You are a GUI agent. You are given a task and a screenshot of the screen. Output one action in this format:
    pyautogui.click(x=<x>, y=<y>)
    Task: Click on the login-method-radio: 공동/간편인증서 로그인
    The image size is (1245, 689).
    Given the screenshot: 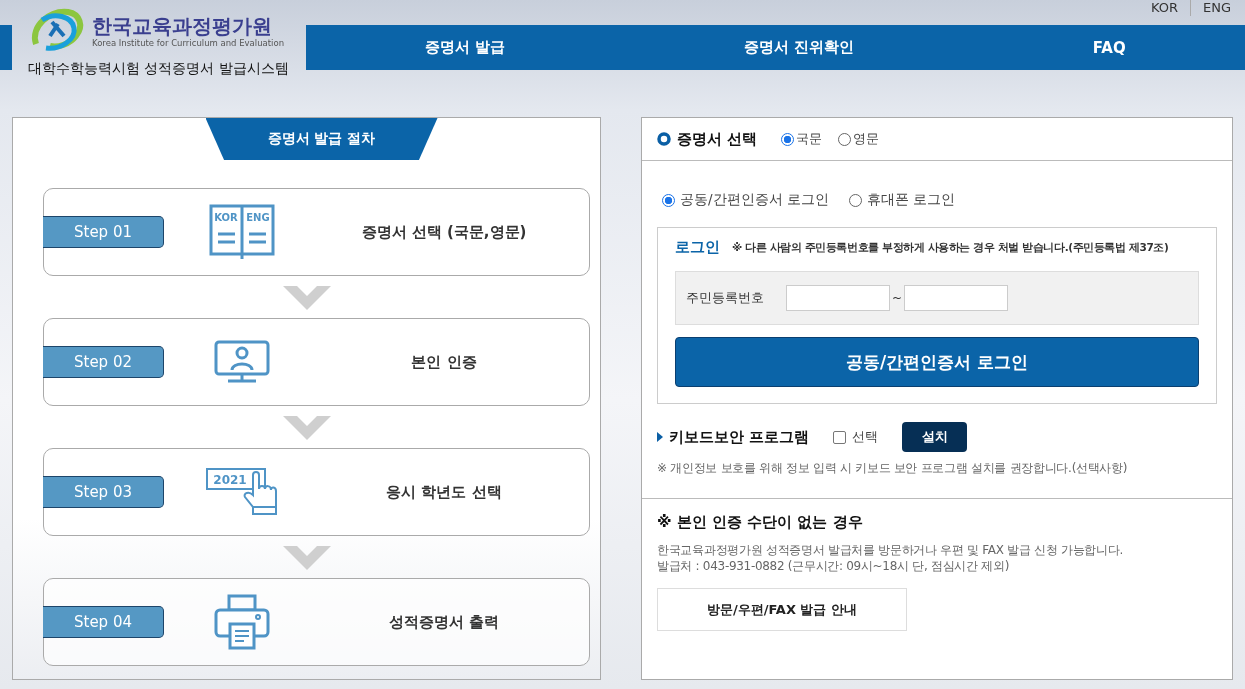 What is the action you would take?
    pyautogui.click(x=745, y=200)
    